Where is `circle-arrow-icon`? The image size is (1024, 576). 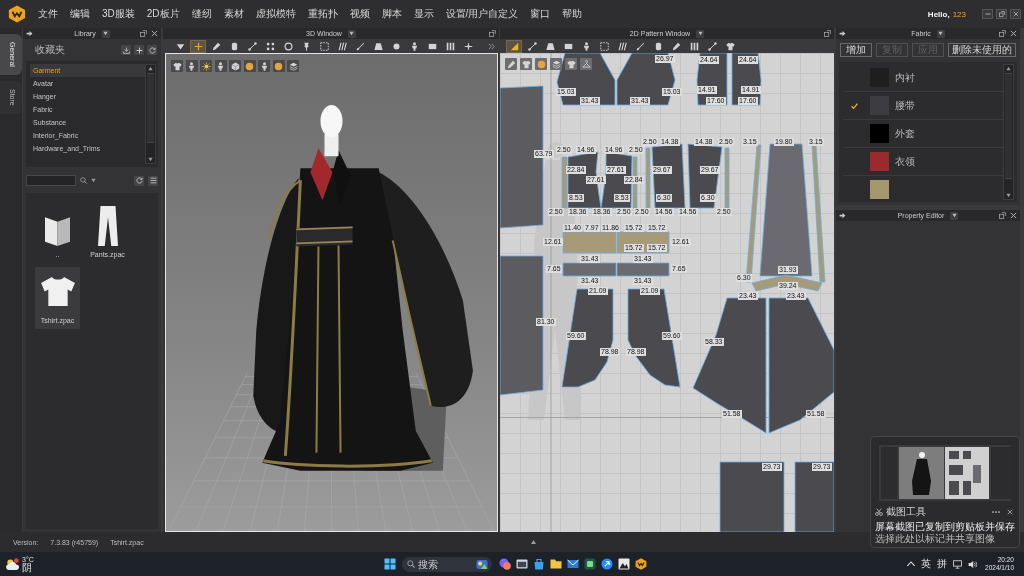 circle-arrow-icon is located at coordinates (607, 564).